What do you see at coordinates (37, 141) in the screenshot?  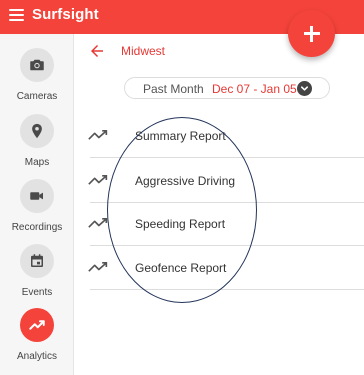 I see `sidebar-item-maps: Maps` at bounding box center [37, 141].